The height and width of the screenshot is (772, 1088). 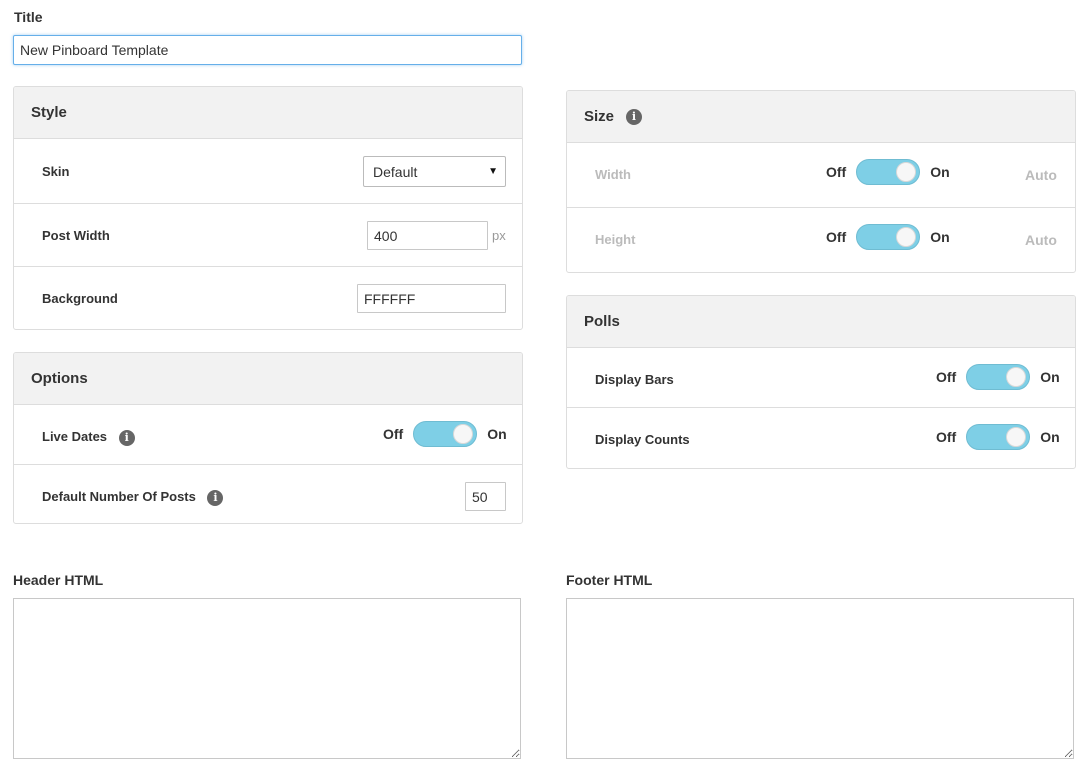 I want to click on post-width-input: 400, so click(x=427, y=235).